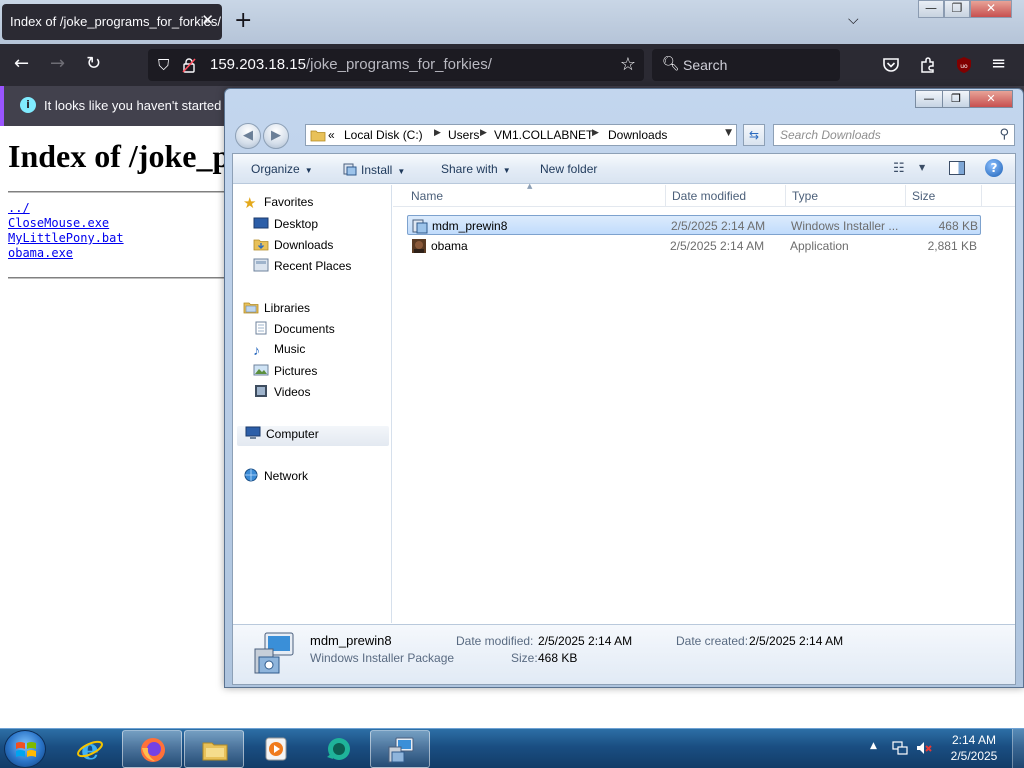 The image size is (1024, 768). Describe the element at coordinates (331, 135) in the screenshot. I see `breadcrumb-overflow: «` at that location.